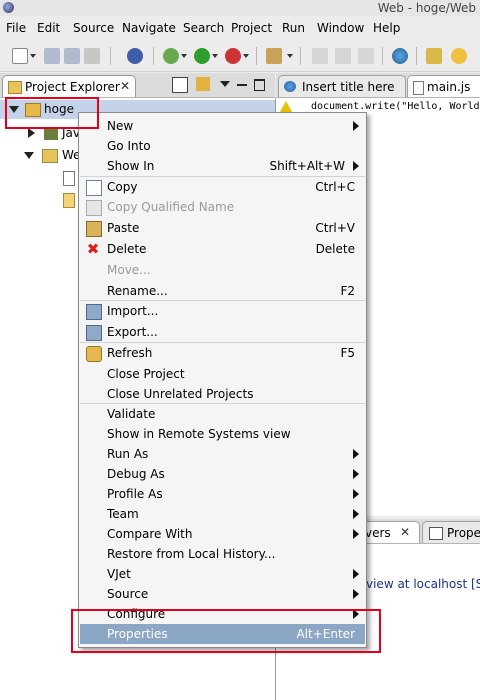 The width and height of the screenshot is (480, 700). I want to click on expand-icon, so click(29, 155).